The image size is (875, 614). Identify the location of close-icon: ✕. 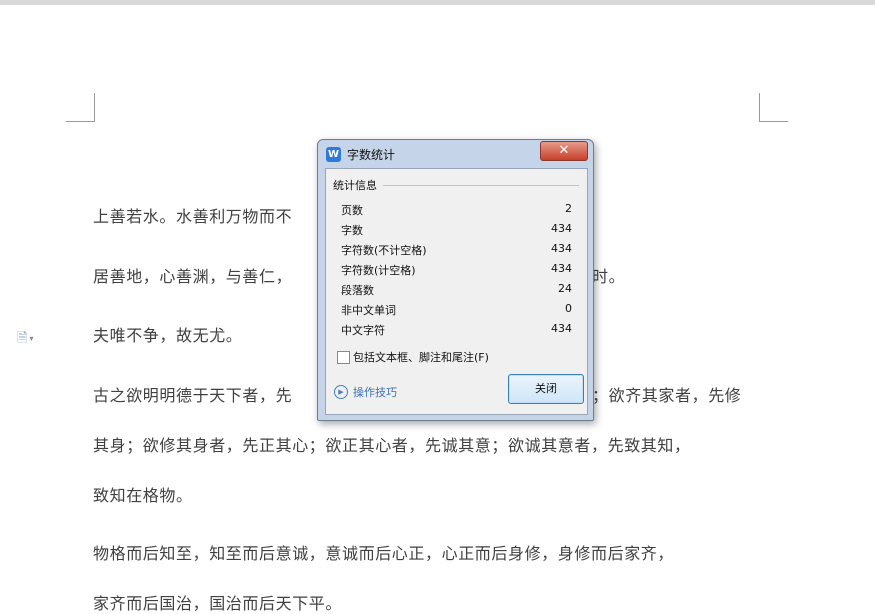
(564, 151).